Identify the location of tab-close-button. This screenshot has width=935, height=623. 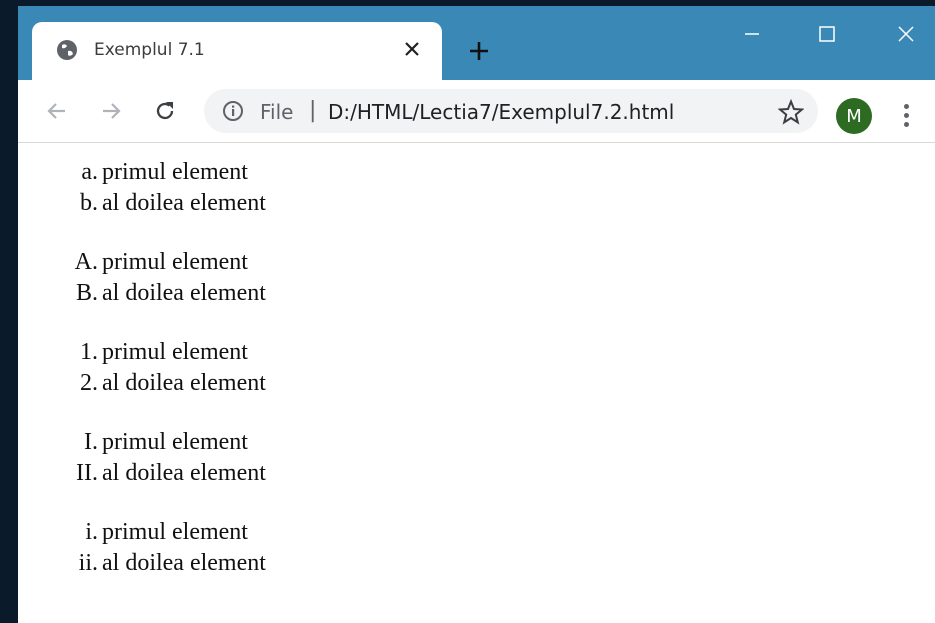
(412, 49).